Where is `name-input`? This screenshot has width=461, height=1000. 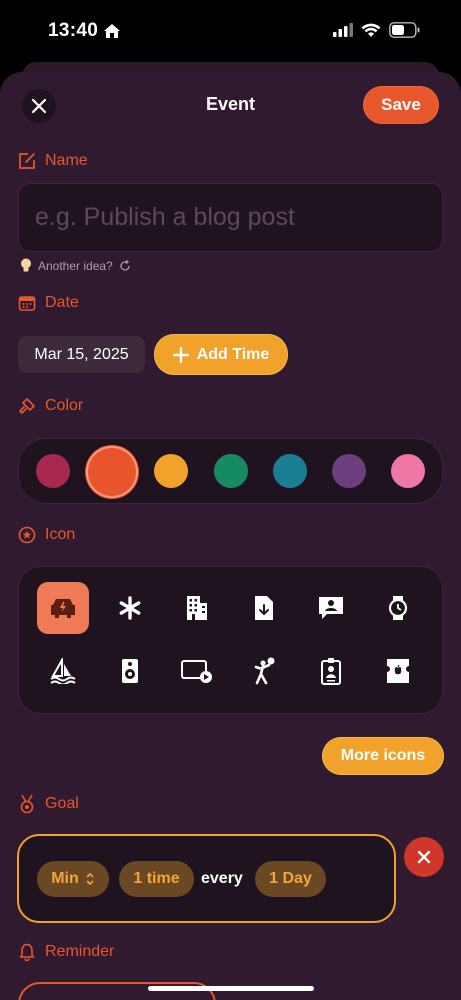
name-input is located at coordinates (230, 217).